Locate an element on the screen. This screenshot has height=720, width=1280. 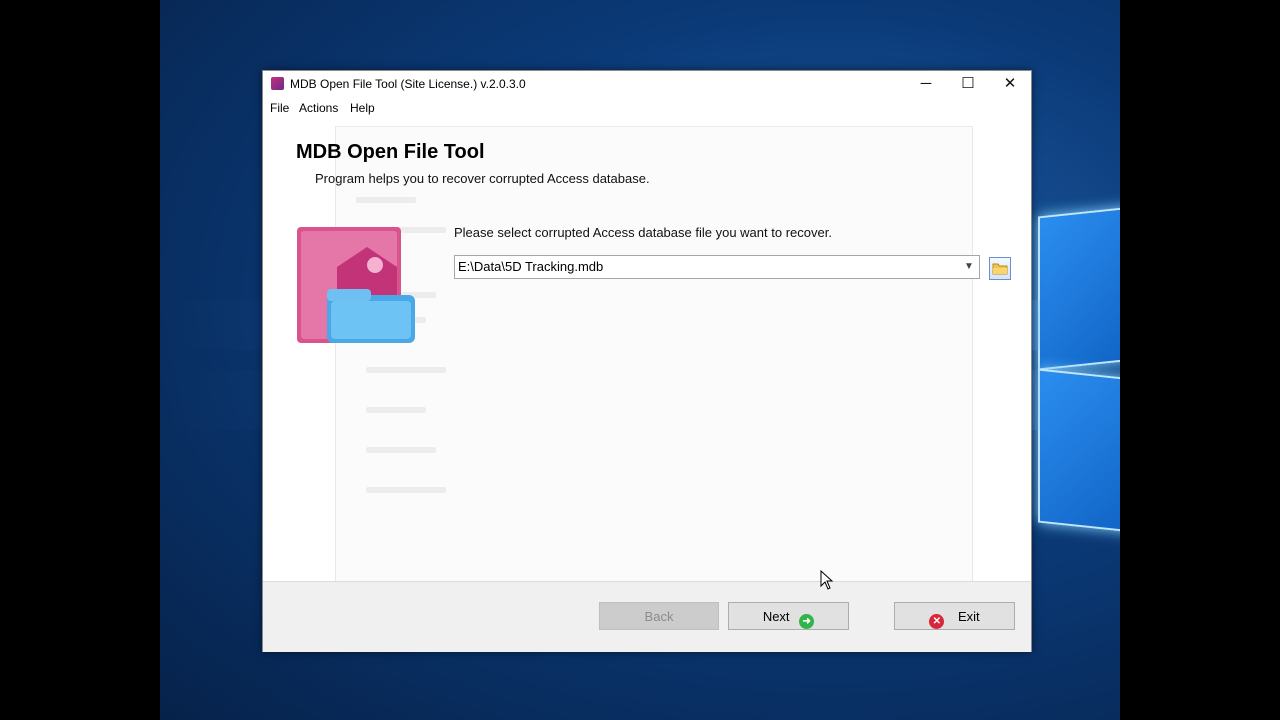
back-button: Back is located at coordinates (659, 616).